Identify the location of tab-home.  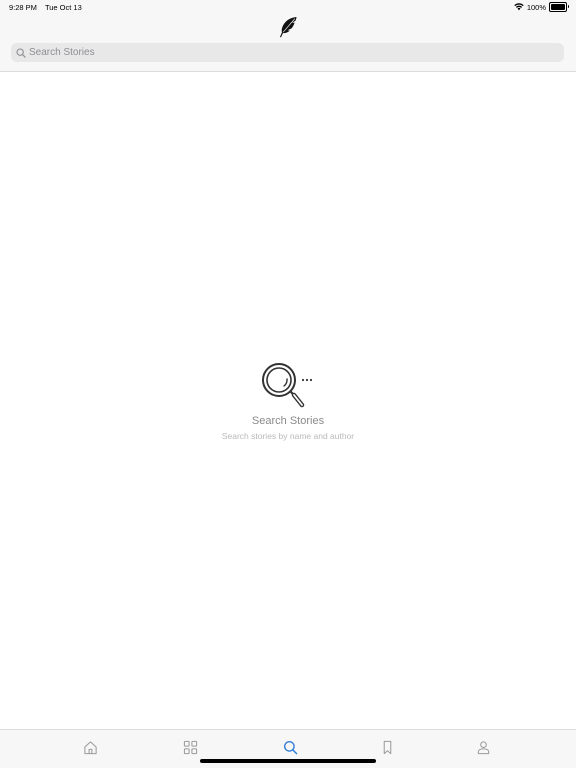
(90, 747).